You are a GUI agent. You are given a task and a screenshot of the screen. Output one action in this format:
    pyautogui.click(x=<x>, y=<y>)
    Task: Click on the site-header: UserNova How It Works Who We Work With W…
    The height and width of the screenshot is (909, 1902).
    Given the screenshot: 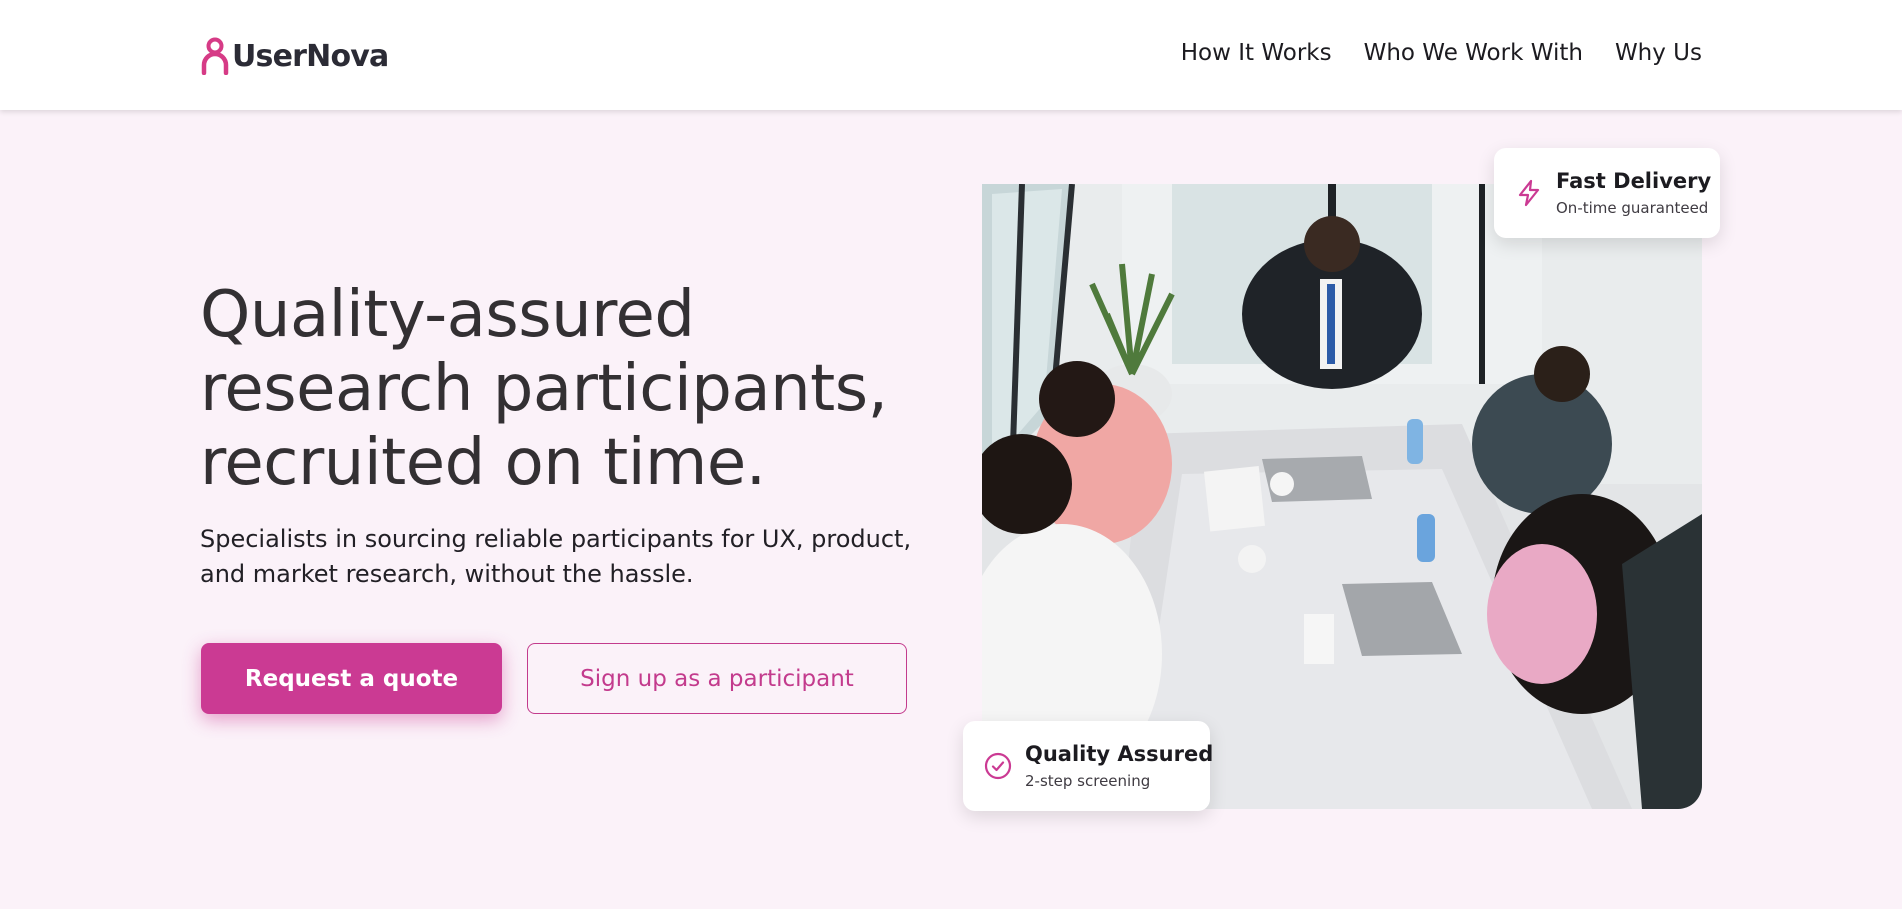 What is the action you would take?
    pyautogui.click(x=951, y=55)
    